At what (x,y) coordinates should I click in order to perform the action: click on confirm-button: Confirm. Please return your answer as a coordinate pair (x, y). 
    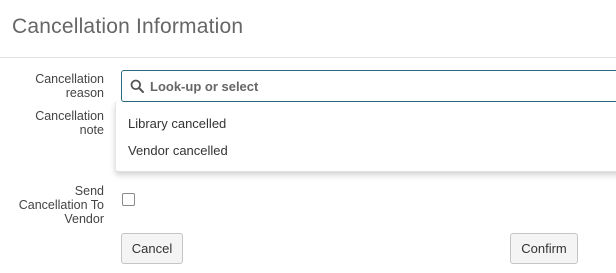
    Looking at the image, I should click on (544, 248).